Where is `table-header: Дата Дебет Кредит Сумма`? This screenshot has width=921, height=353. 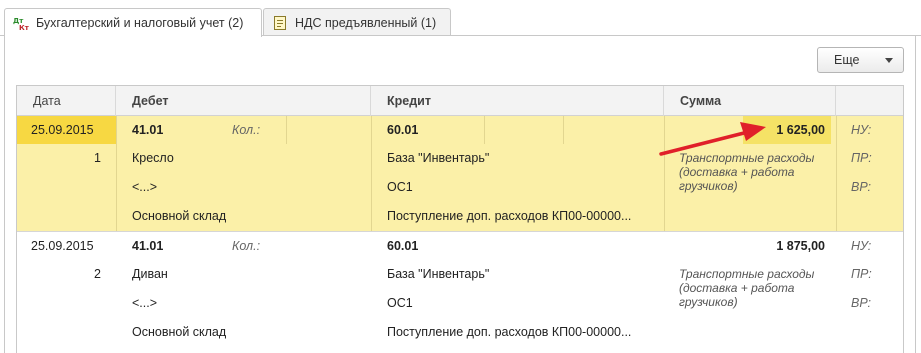
table-header: Дата Дебет Кредит Сумма is located at coordinates (460, 101).